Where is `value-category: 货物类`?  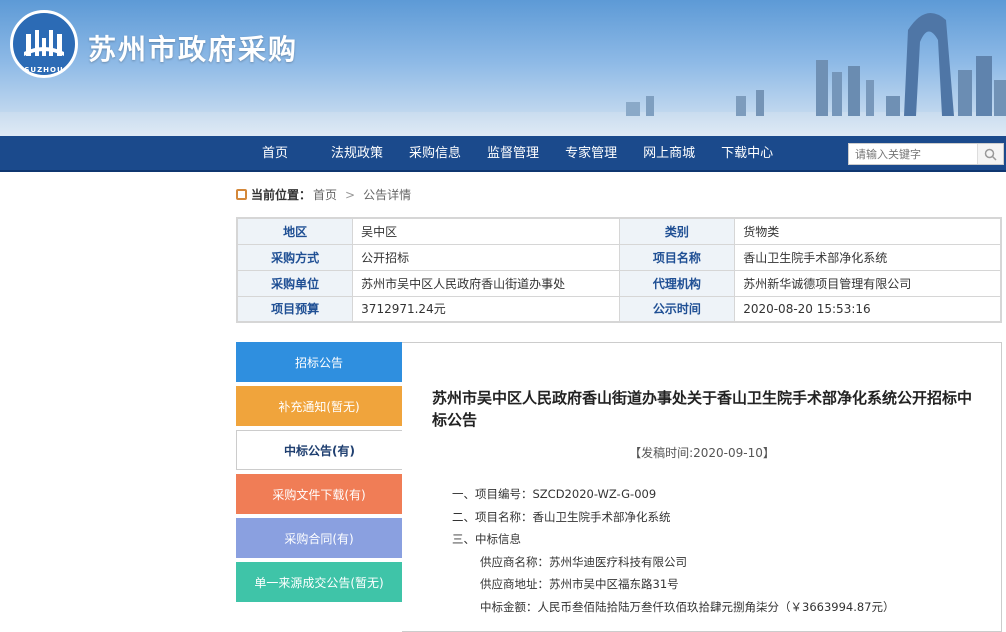
value-category: 货物类 is located at coordinates (868, 231).